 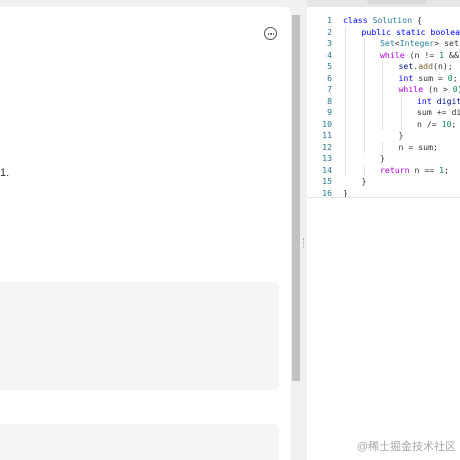 What do you see at coordinates (383, 136) in the screenshot?
I see `code-line: 11}` at bounding box center [383, 136].